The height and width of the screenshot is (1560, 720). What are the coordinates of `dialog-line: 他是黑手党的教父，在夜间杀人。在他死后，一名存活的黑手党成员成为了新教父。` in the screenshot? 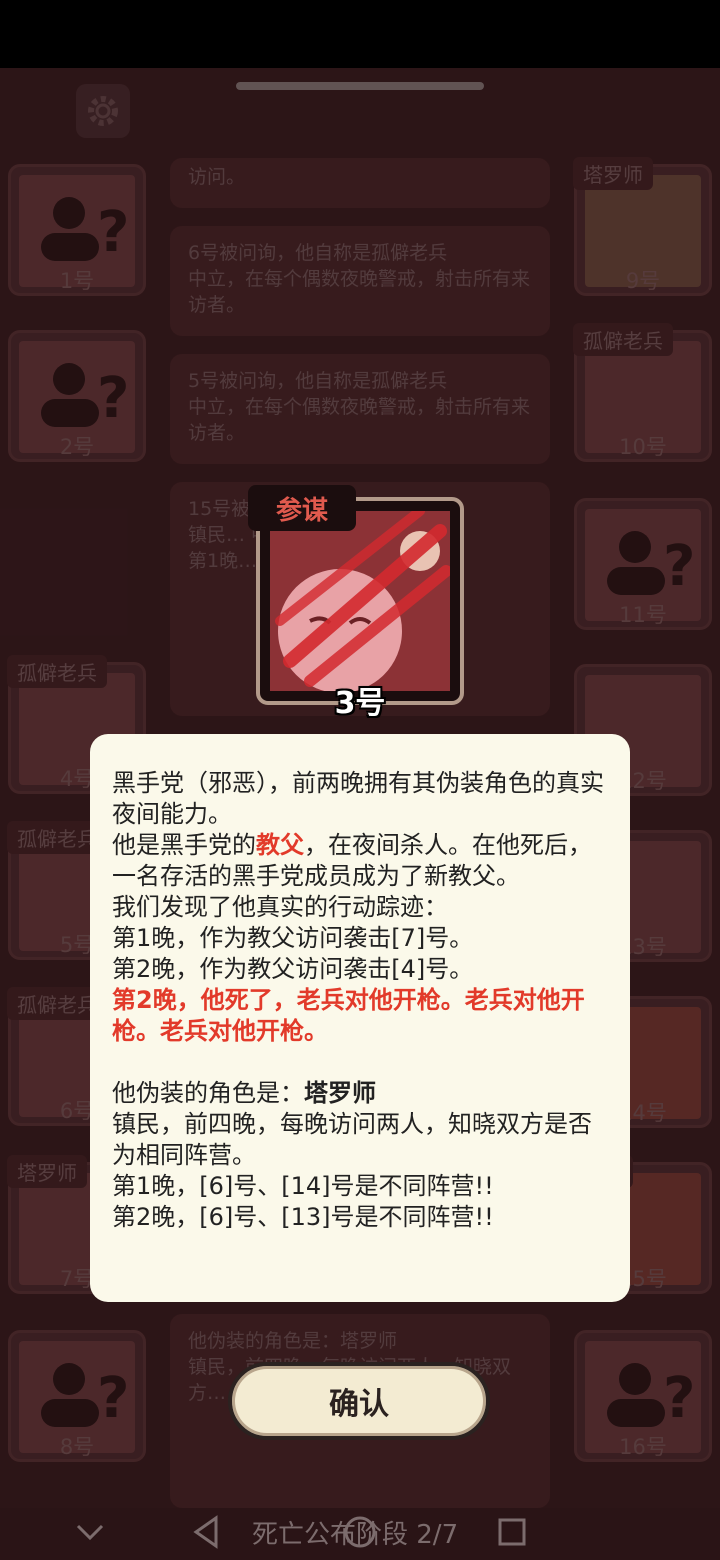 It's located at (360, 861).